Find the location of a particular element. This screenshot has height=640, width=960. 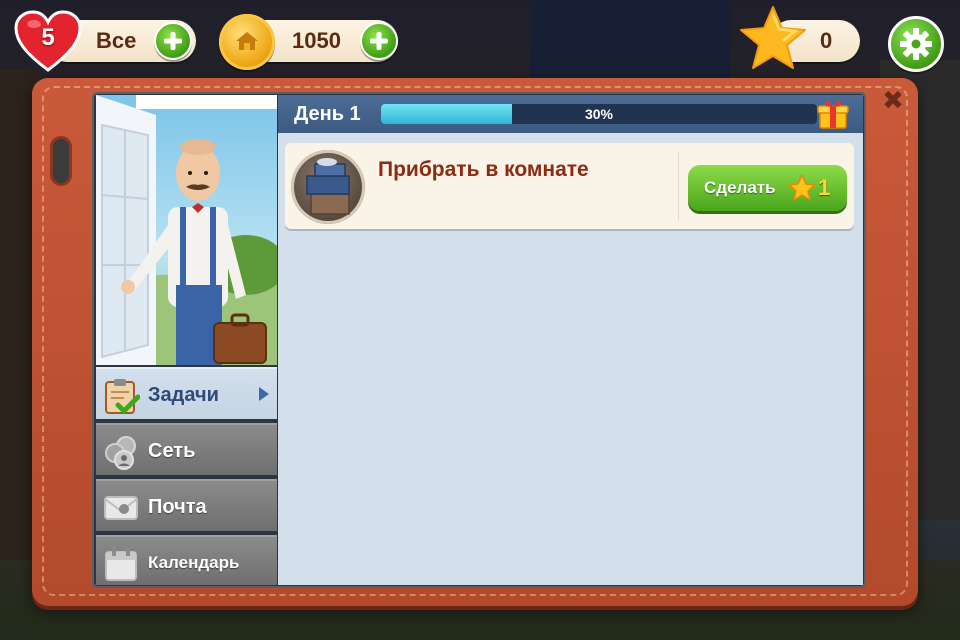

nav-tab-mail: Почта is located at coordinates (186, 505).